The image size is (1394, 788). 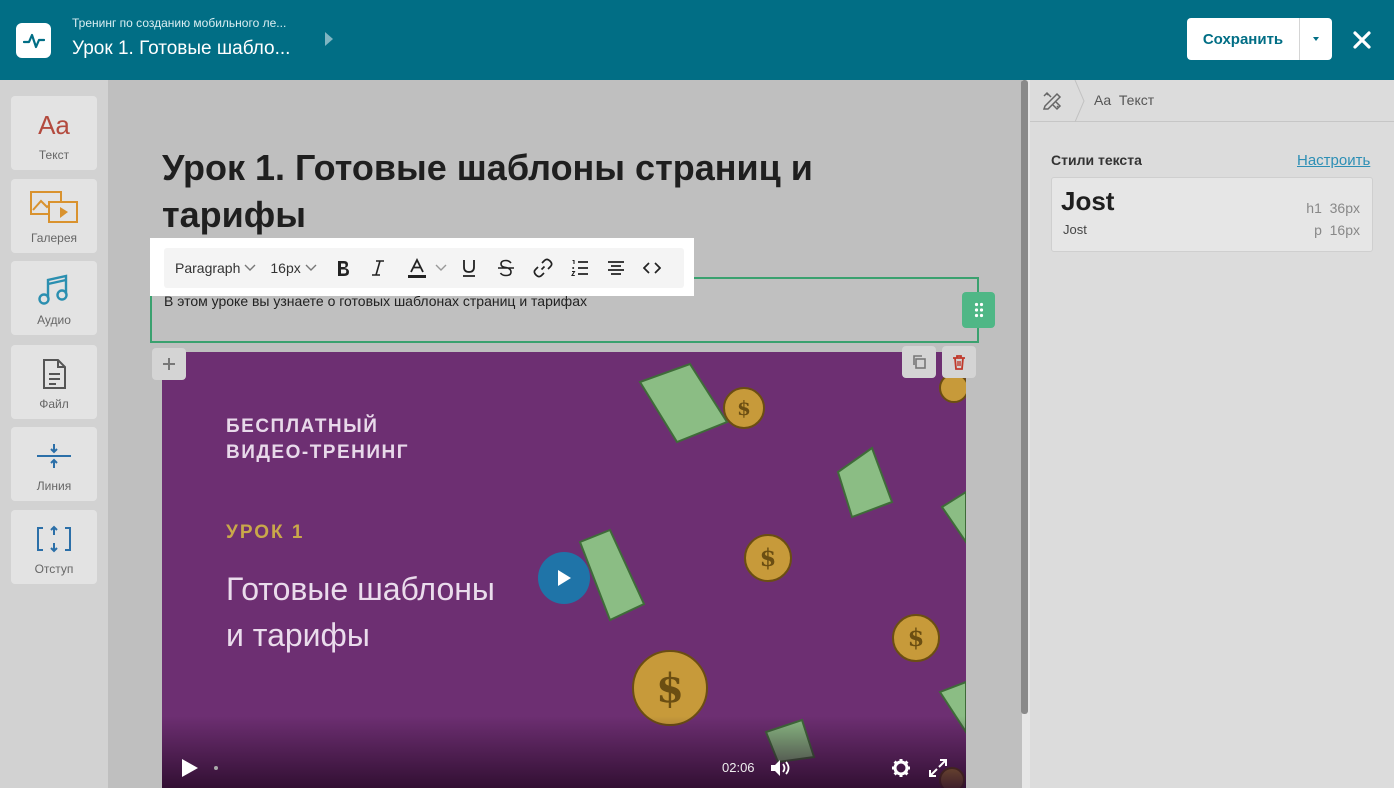 What do you see at coordinates (215, 268) in the screenshot?
I see `block-type-select: Paragraph` at bounding box center [215, 268].